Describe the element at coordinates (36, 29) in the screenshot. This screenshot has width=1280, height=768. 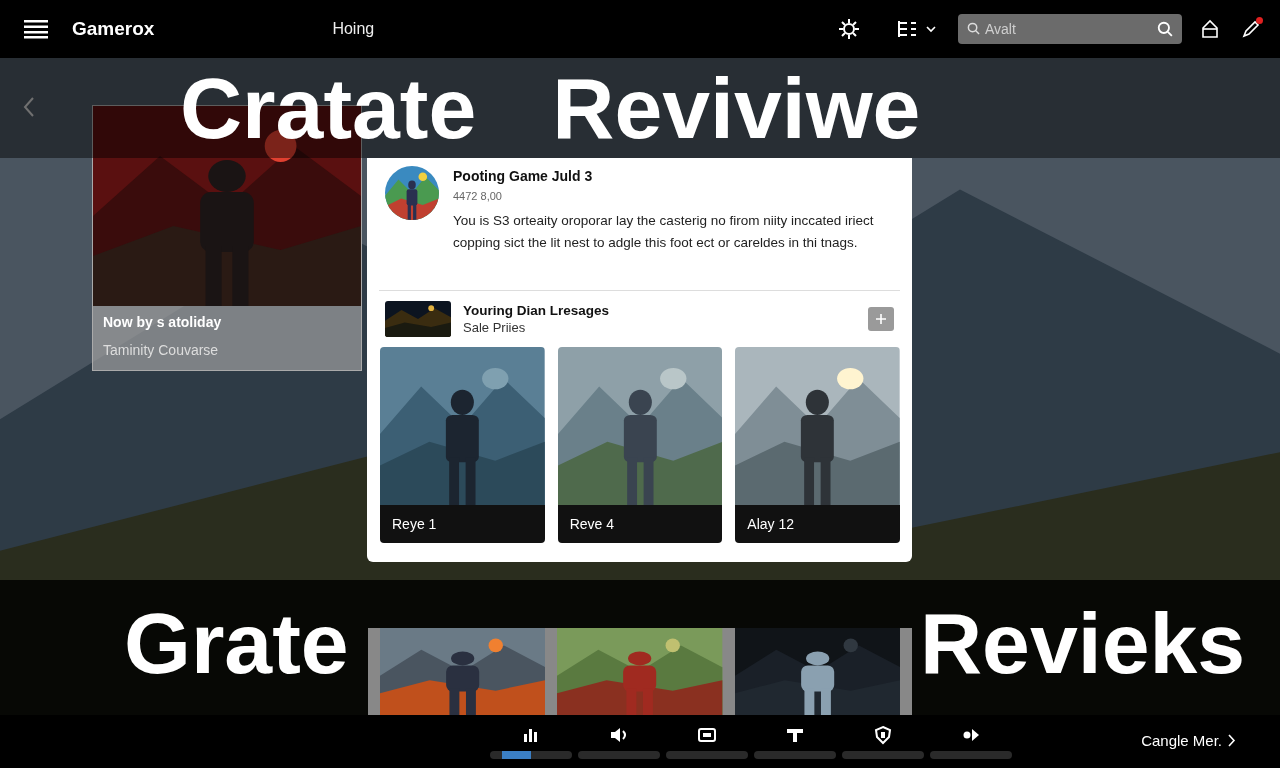
I see `menu-icon` at that location.